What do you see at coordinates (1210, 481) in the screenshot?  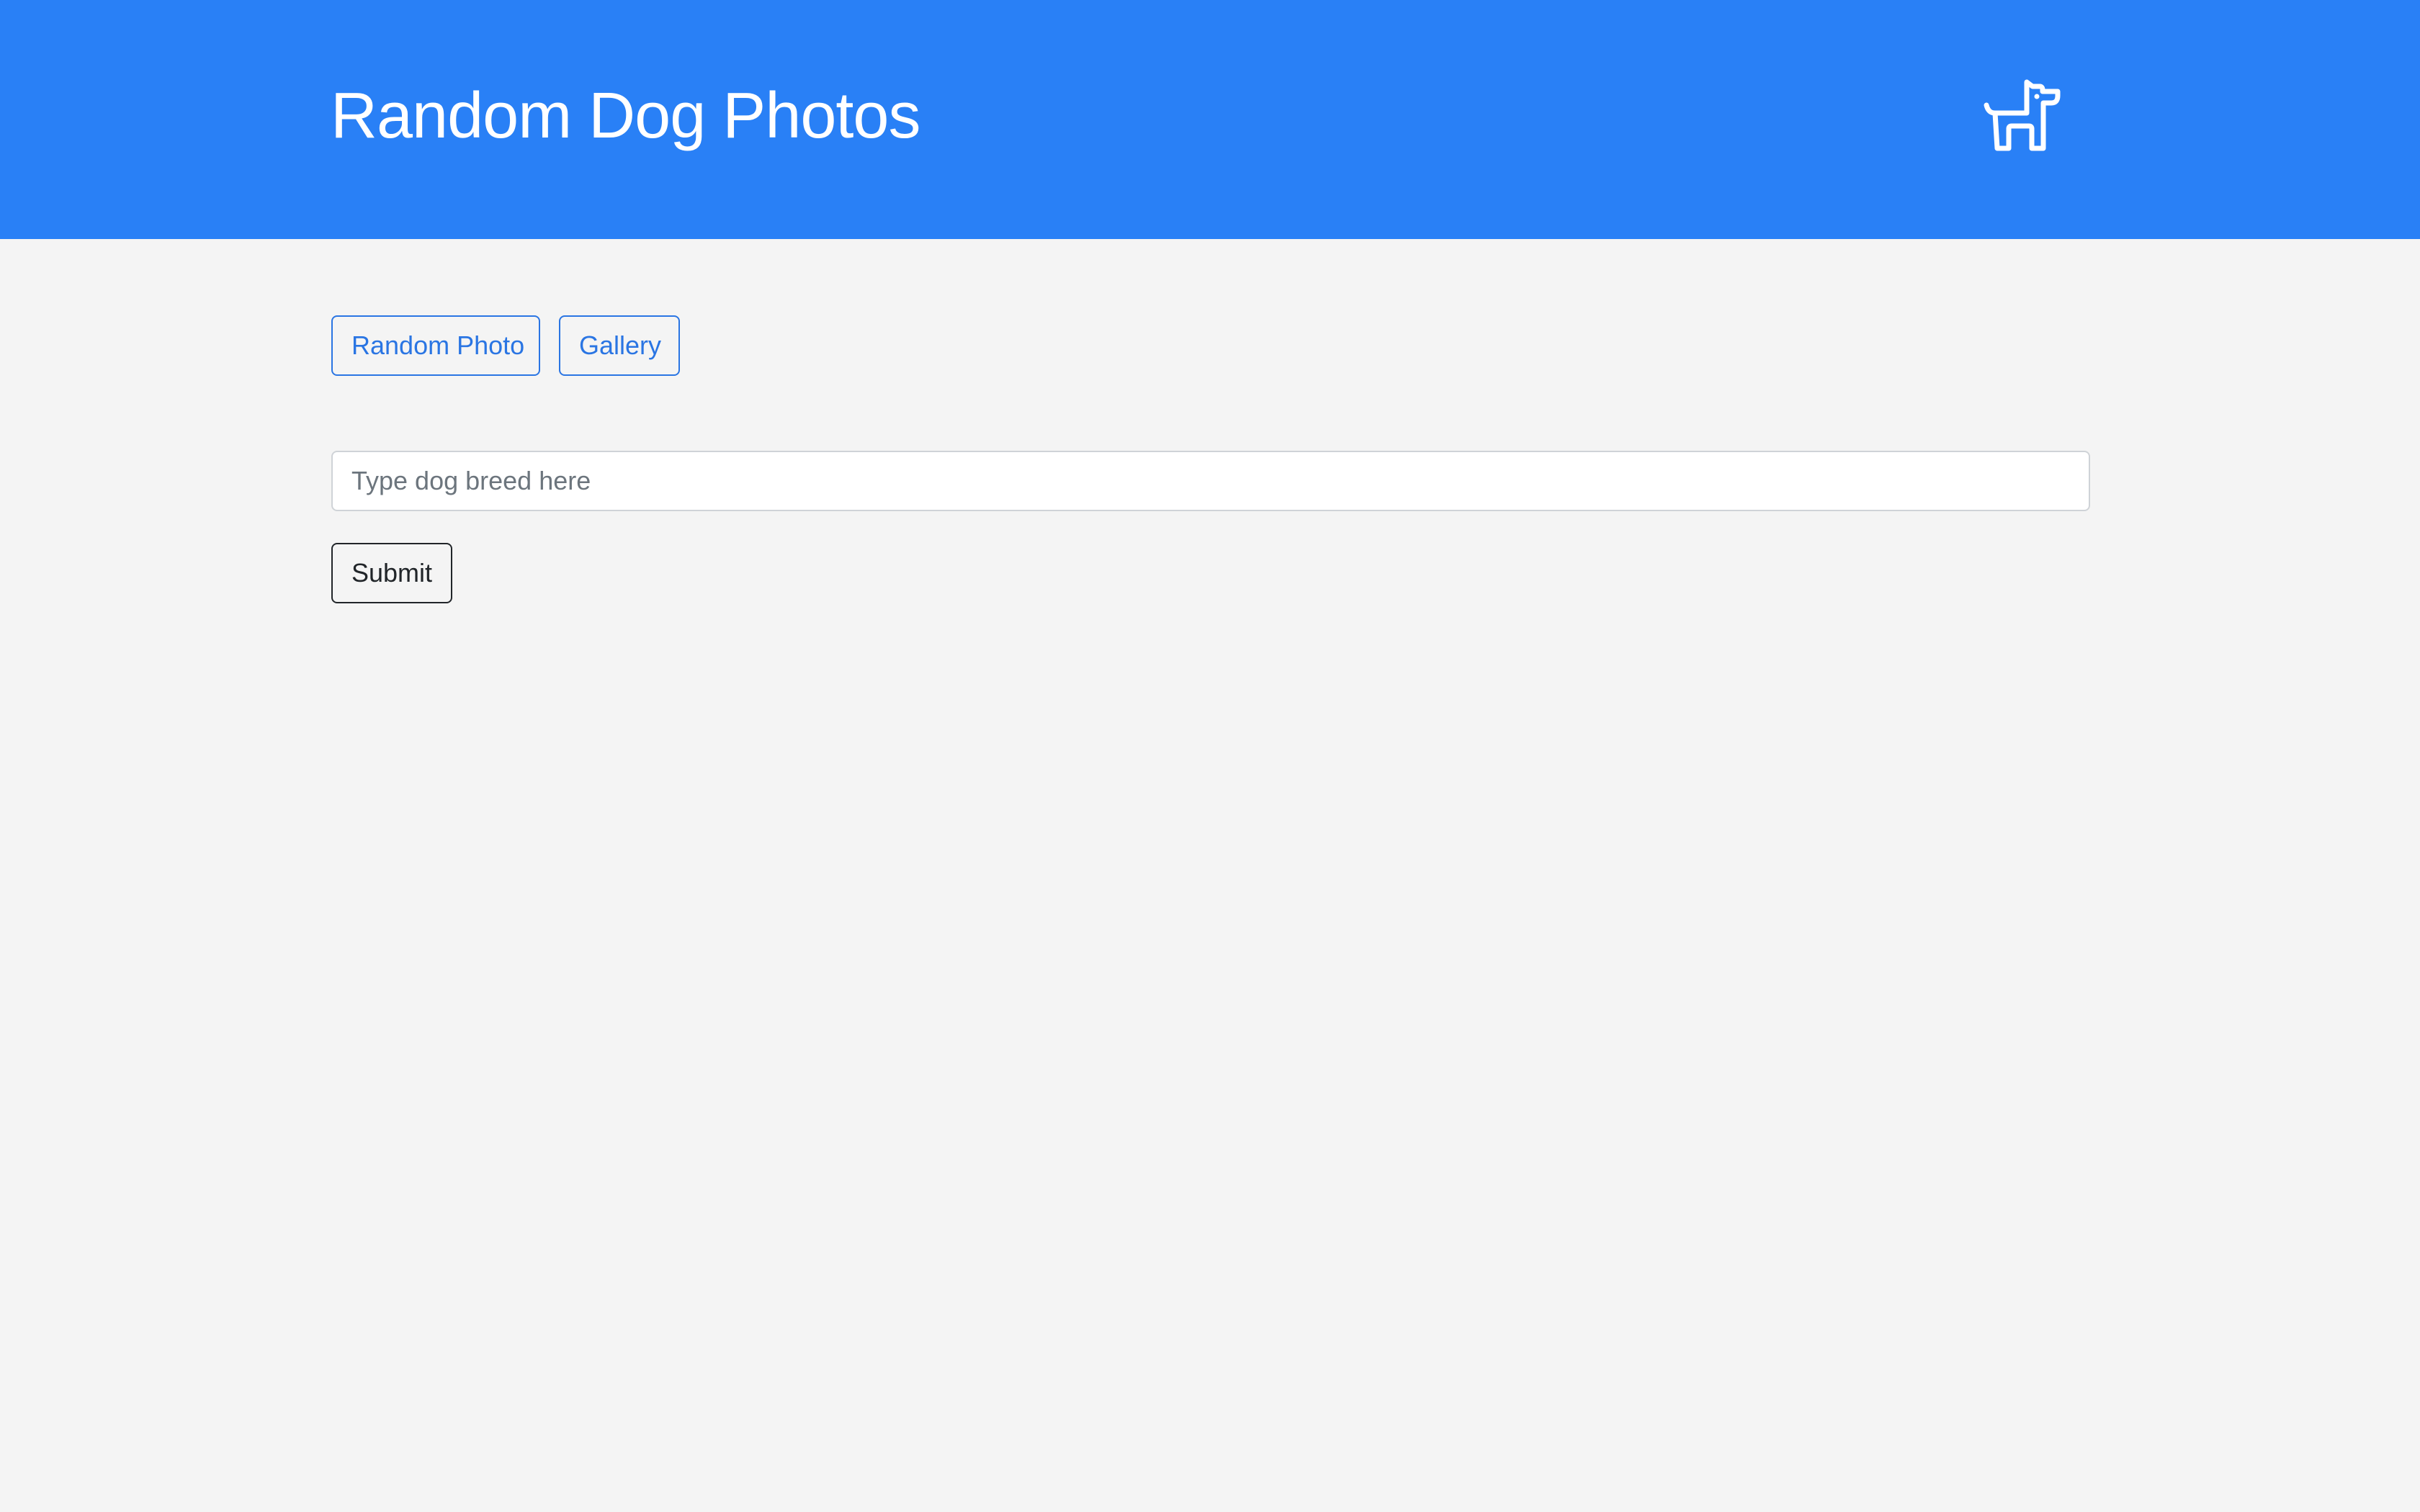 I see `breed-search-input` at bounding box center [1210, 481].